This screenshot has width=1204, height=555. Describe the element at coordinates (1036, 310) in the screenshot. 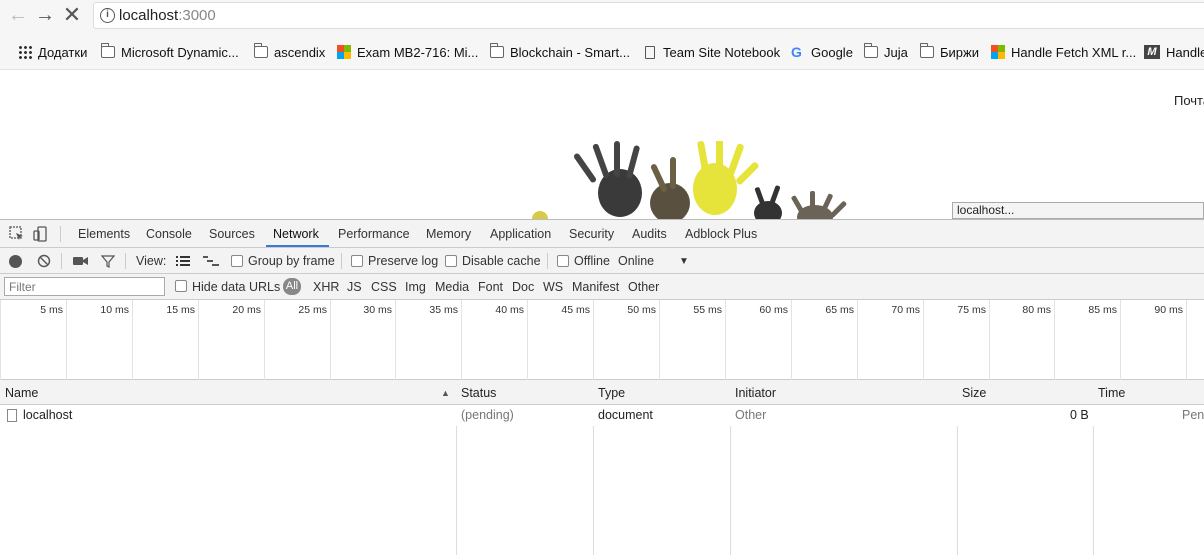

I see `timeline-tick-label: 80 ms` at that location.